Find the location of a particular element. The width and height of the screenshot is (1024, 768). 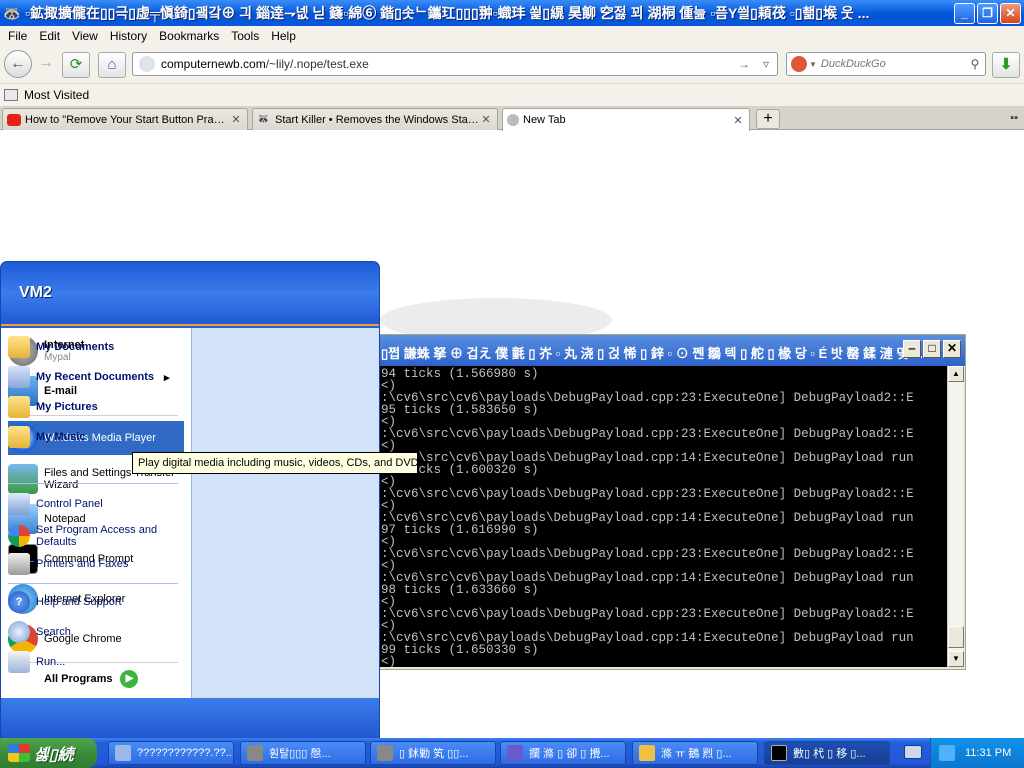

scroll-up-icon: ▲ is located at coordinates (956, 374).